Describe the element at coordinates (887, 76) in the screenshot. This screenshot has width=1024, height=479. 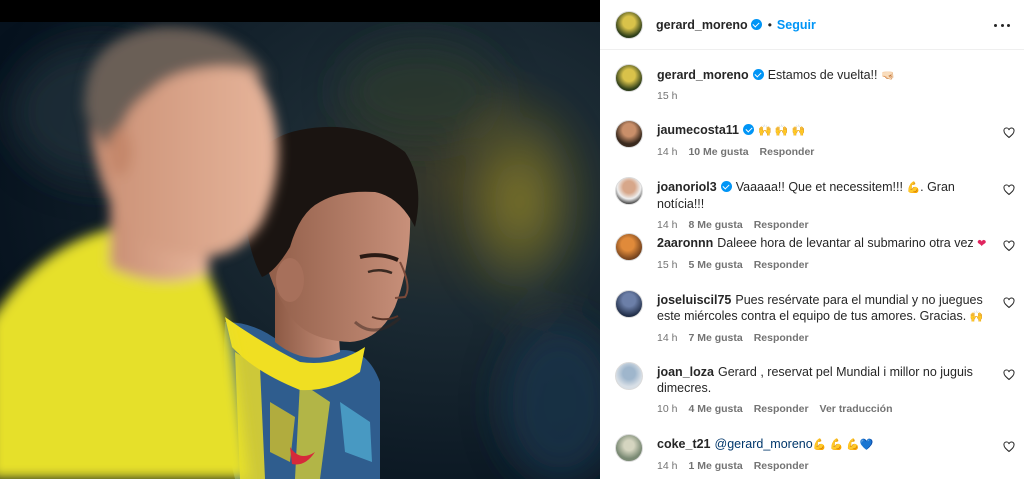
I see `caption-emoji: 🤜🏻` at that location.